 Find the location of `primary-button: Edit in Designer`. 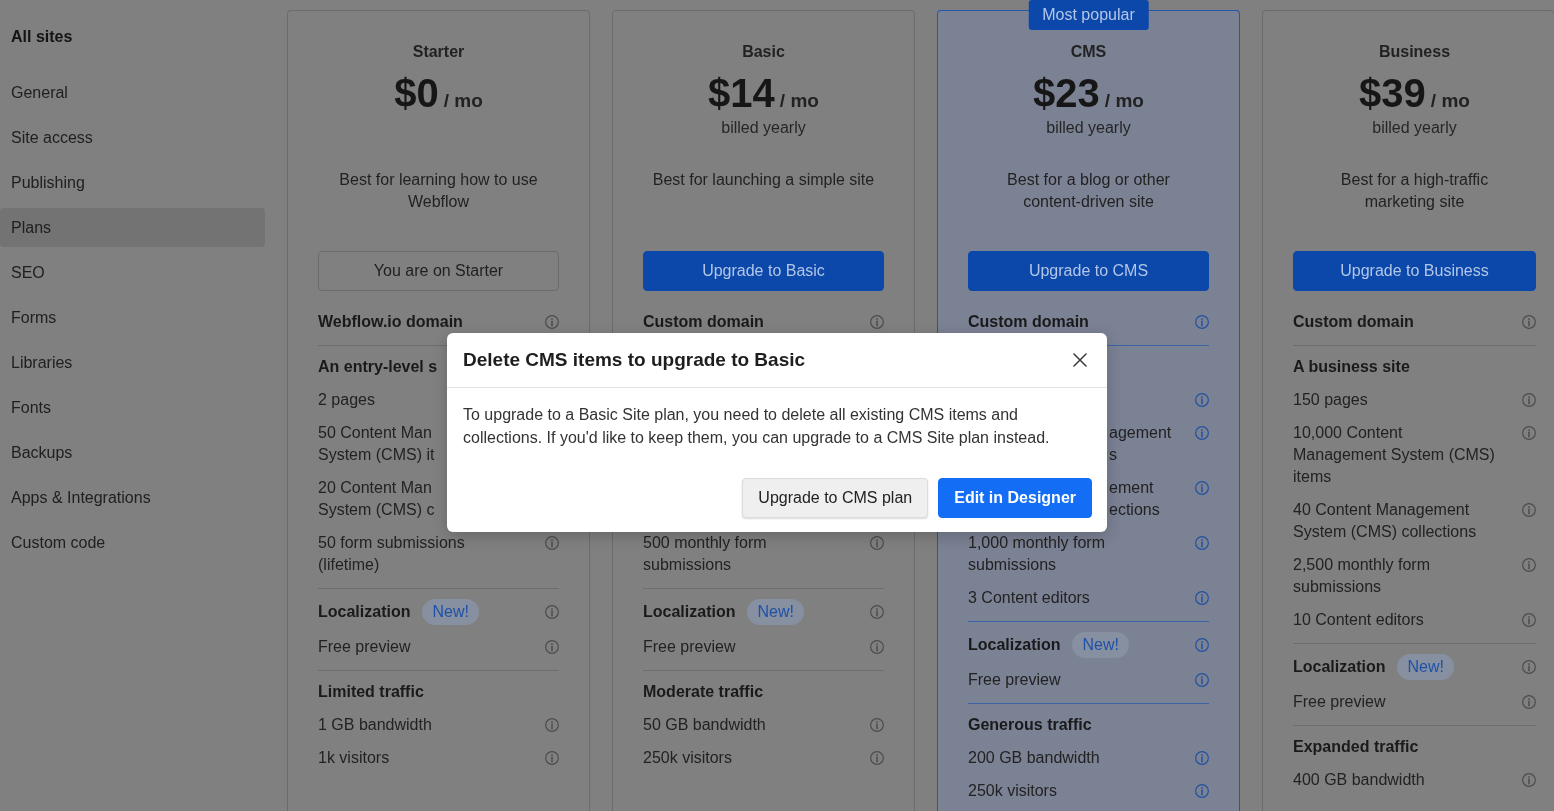

primary-button: Edit in Designer is located at coordinates (1015, 498).